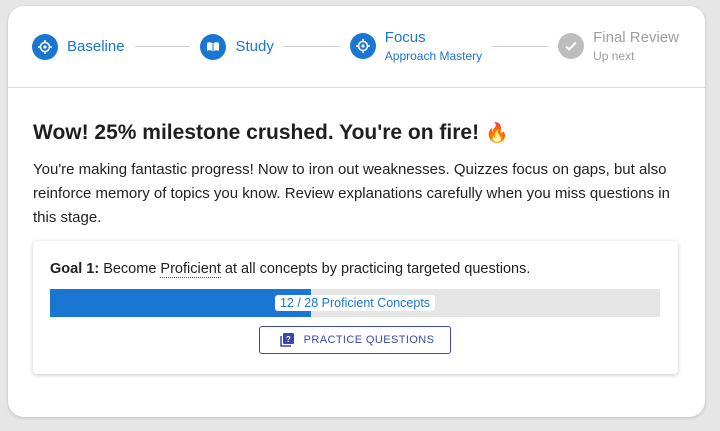 The image size is (720, 431). What do you see at coordinates (433, 46) in the screenshot?
I see `step-text: Focus Approach Mastery` at bounding box center [433, 46].